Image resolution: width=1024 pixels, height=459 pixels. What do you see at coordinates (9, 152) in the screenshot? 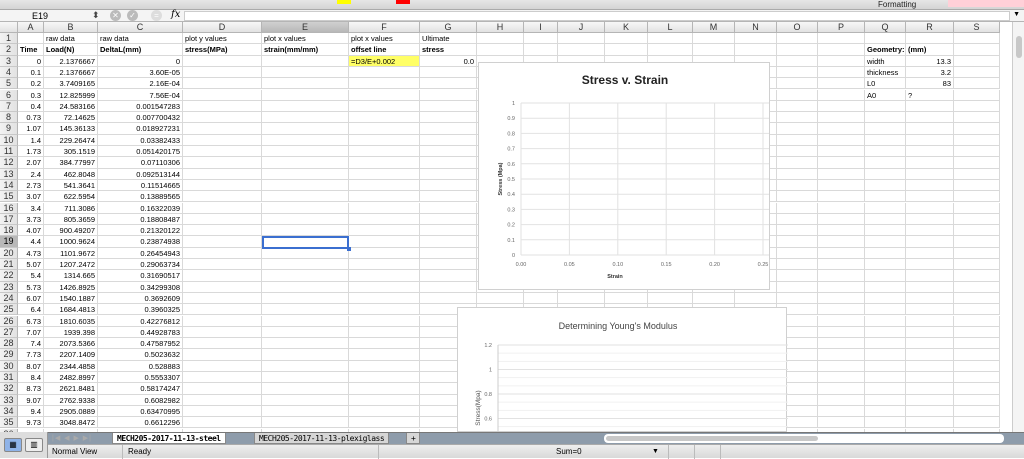
I see `row-header-11: 11` at bounding box center [9, 152].